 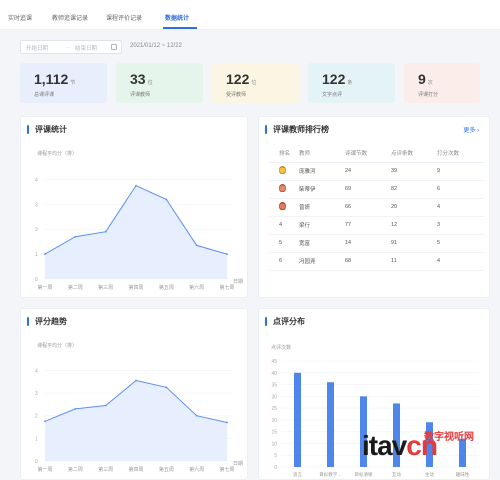 What do you see at coordinates (63, 83) in the screenshot?
I see `stat-card-total-lessons: 1,112 节 总课评课` at bounding box center [63, 83].